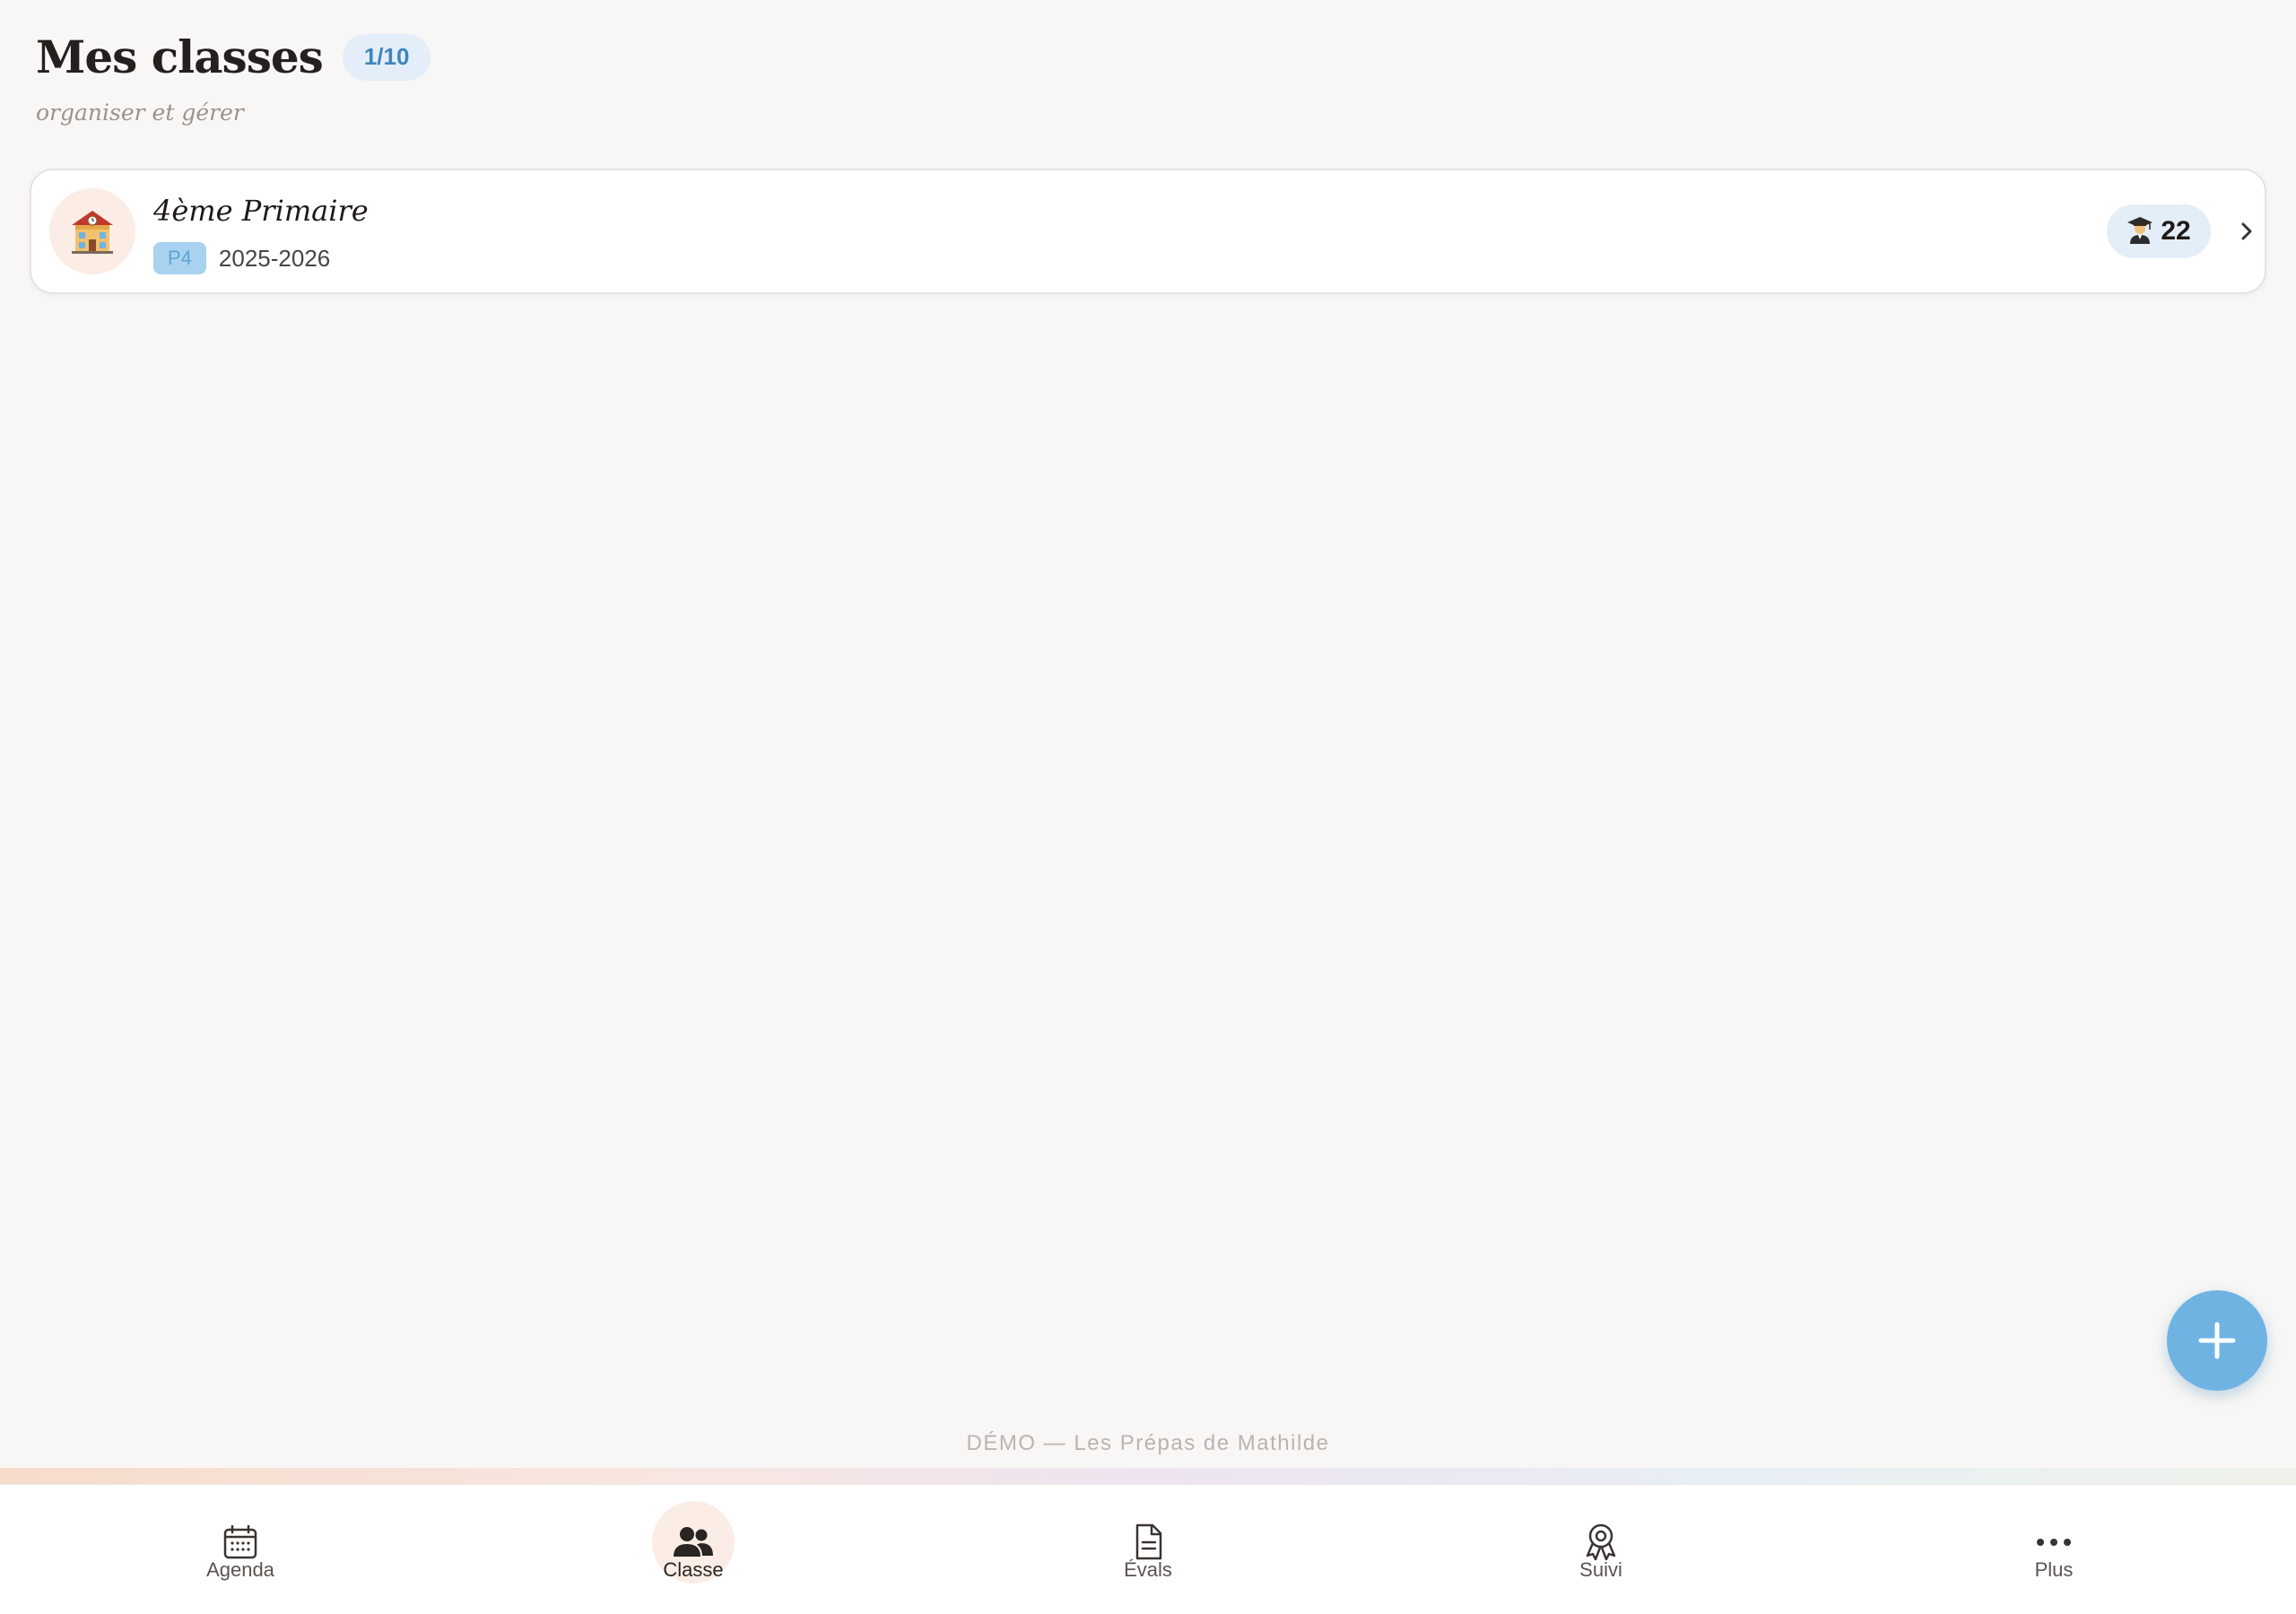  What do you see at coordinates (261, 234) in the screenshot?
I see `class-info: 4ème Primaire P4 2025-2026` at bounding box center [261, 234].